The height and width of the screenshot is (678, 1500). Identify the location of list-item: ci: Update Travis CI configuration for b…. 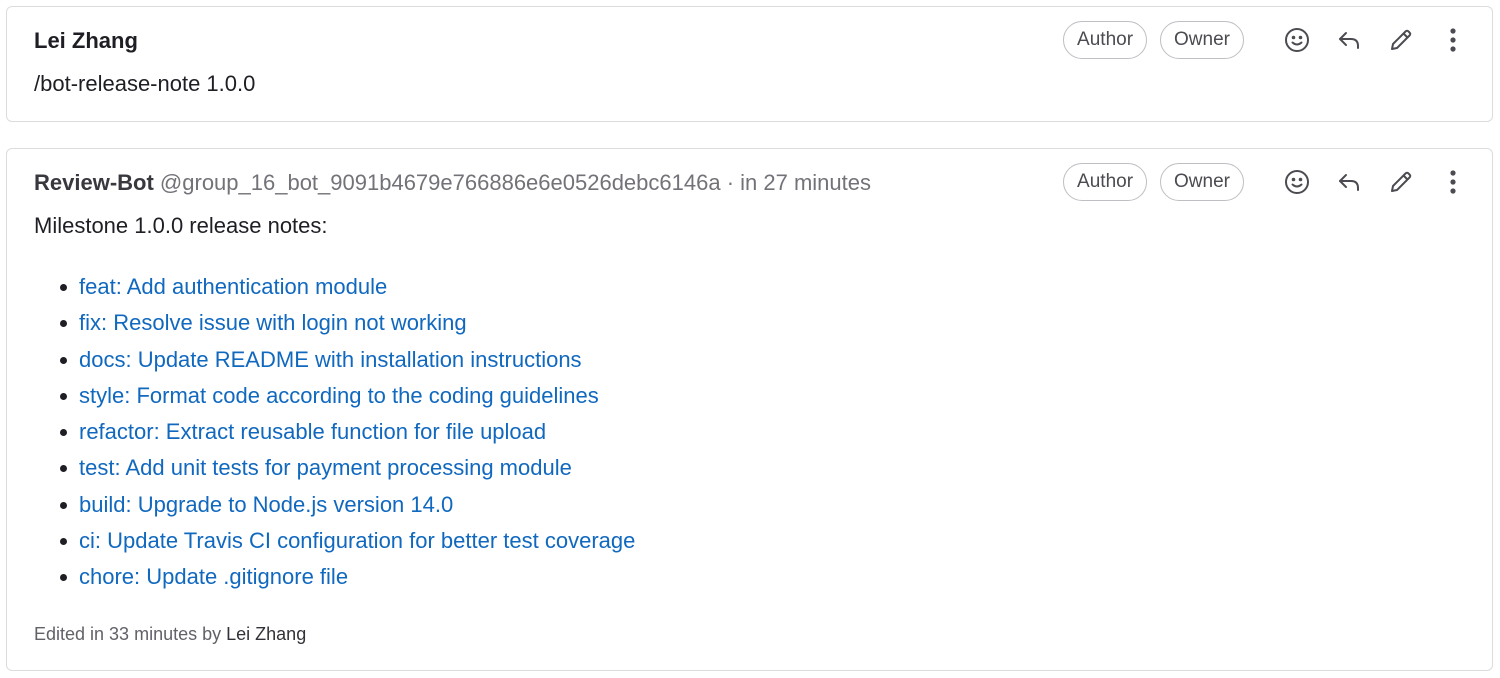
(334, 545).